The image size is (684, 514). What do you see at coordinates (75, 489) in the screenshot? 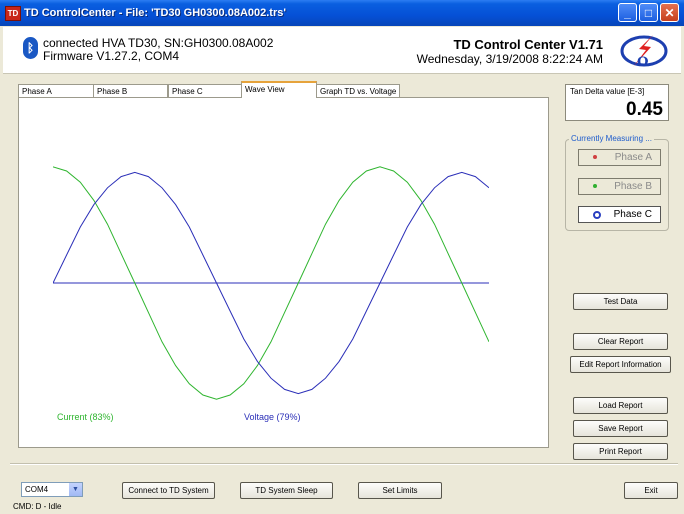
I see `chevron-down-icon: ▼` at bounding box center [75, 489].